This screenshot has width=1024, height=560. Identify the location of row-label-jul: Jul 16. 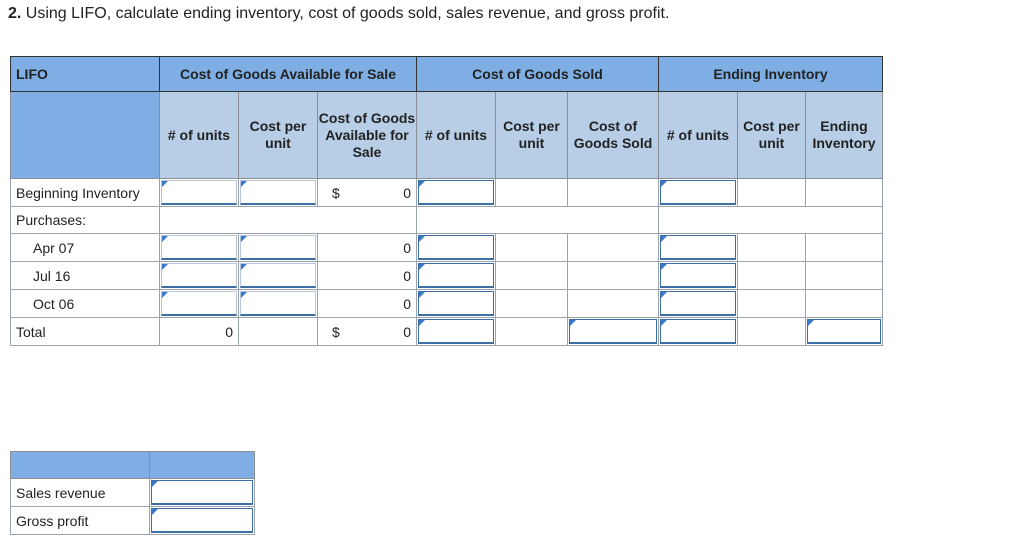
(85, 275).